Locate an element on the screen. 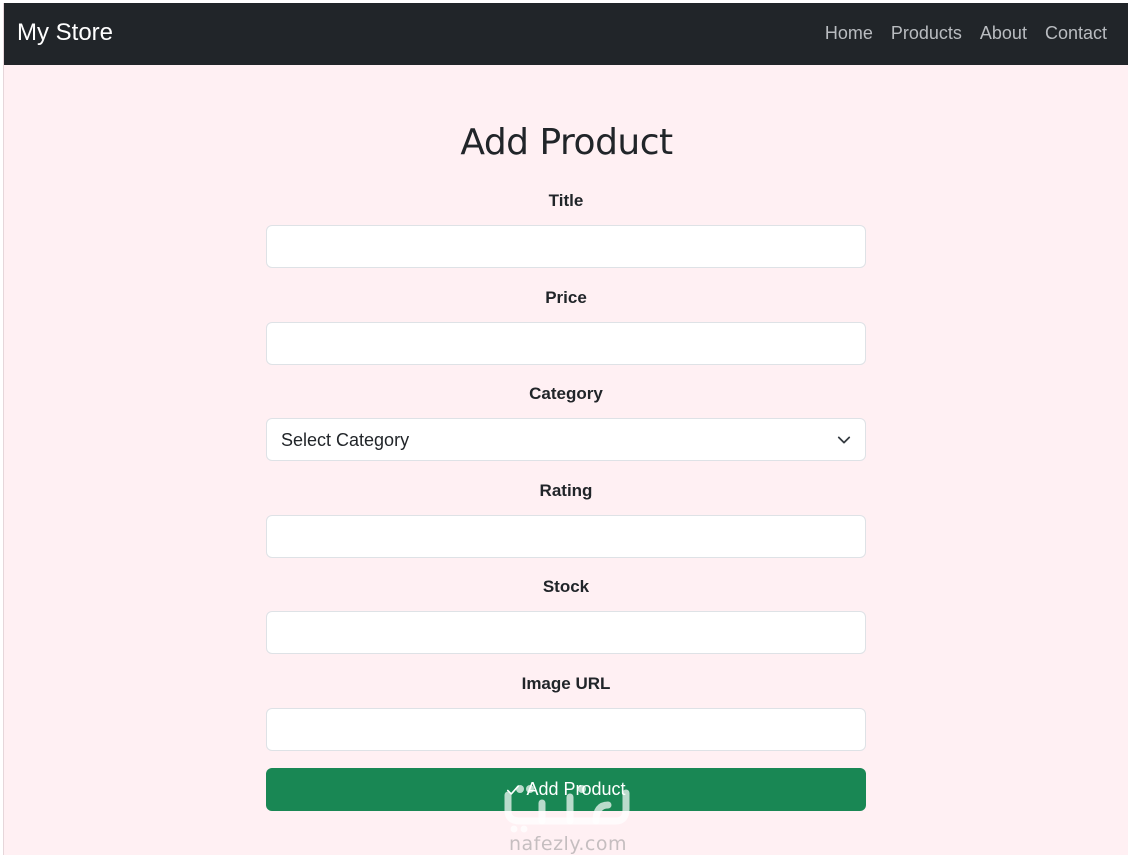 The width and height of the screenshot is (1128, 855). image-url-field-group: Image URL is located at coordinates (566, 712).